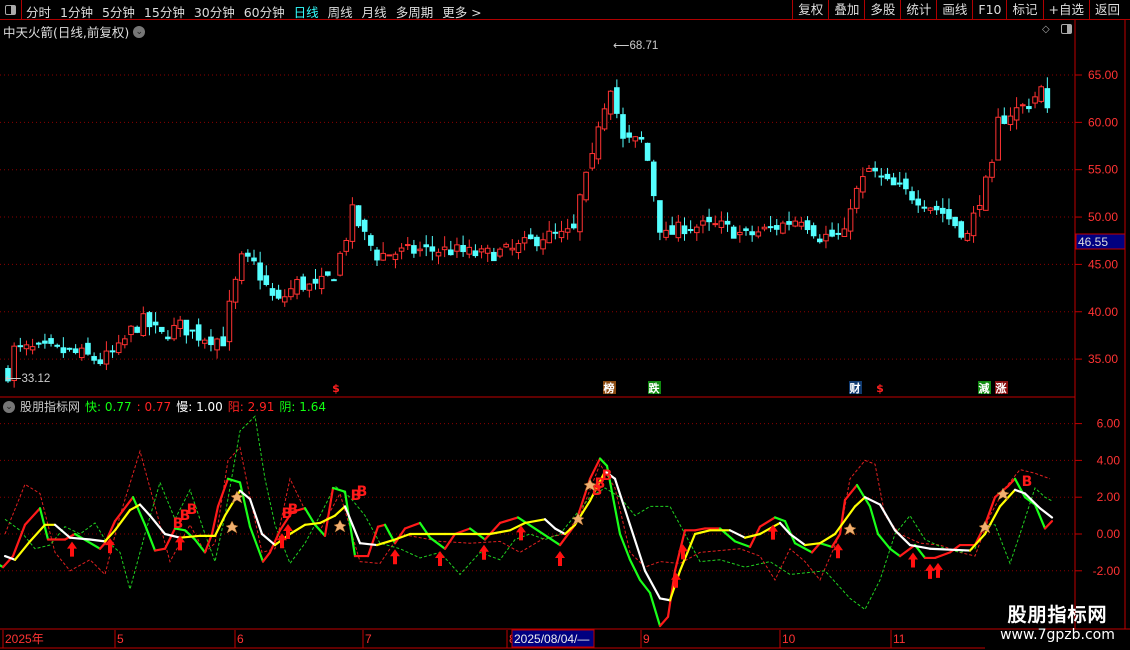 The height and width of the screenshot is (650, 1130). I want to click on buy-marker-b: B, so click(293, 510).